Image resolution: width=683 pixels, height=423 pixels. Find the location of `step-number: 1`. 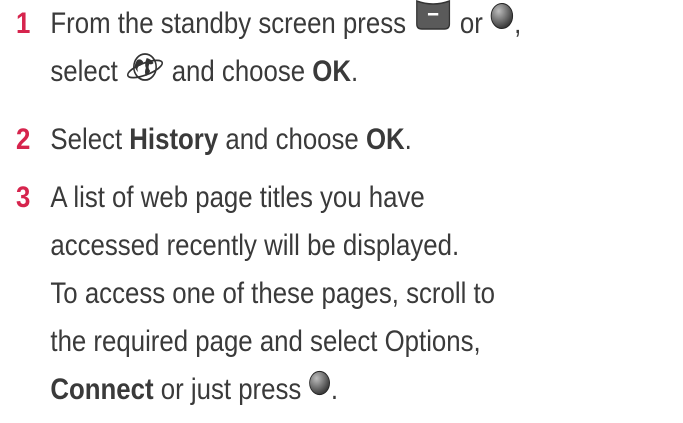

step-number: 1 is located at coordinates (23, 23).